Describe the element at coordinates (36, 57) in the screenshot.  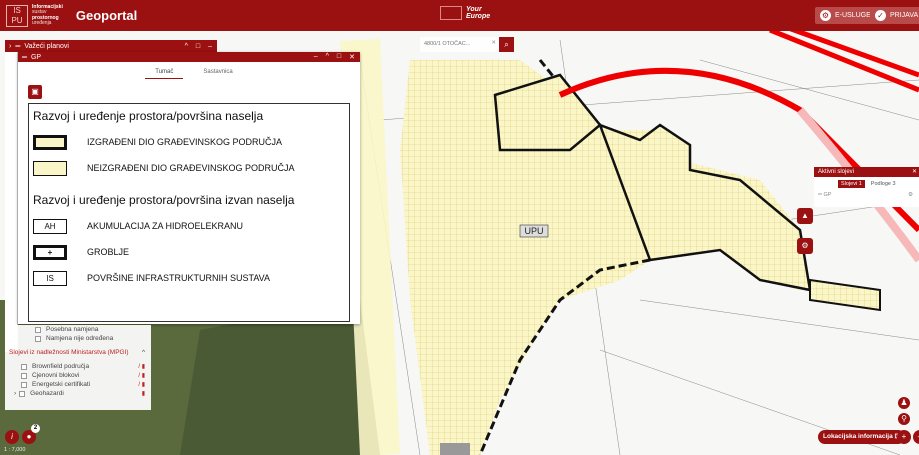
I see `window-title: GP` at that location.